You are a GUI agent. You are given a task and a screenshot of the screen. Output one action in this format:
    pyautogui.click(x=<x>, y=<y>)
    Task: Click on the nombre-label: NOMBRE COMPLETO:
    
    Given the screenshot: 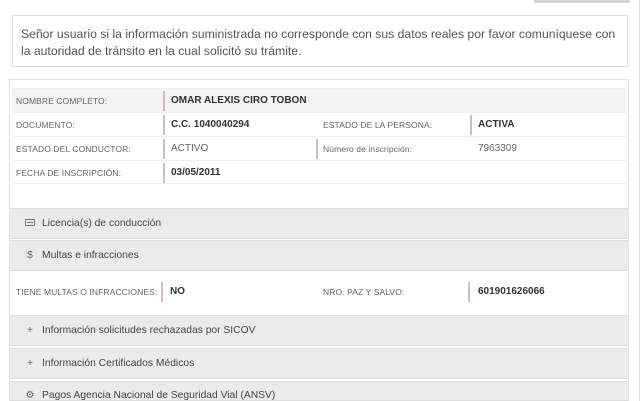 What is the action you would take?
    pyautogui.click(x=62, y=101)
    